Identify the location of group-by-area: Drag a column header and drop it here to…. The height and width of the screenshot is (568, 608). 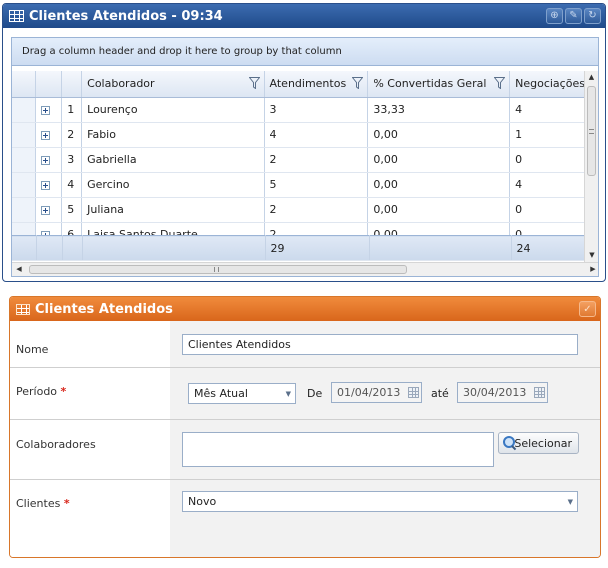
(305, 52).